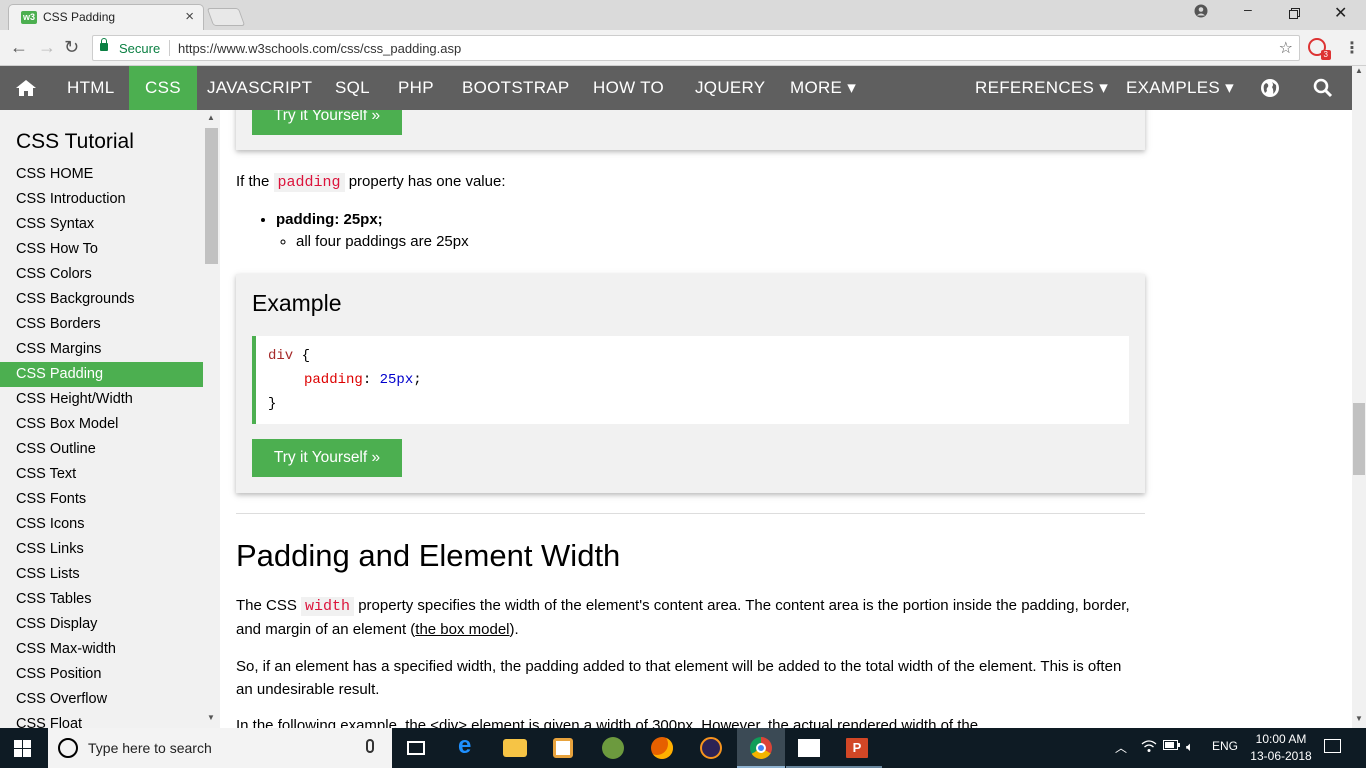 The width and height of the screenshot is (1366, 768). I want to click on section-divider, so click(690, 513).